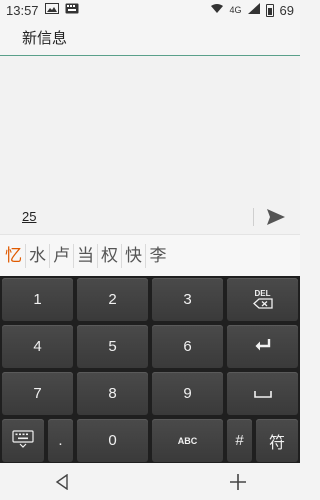 Image resolution: width=320 pixels, height=500 pixels. I want to click on key-5: 5, so click(112, 346).